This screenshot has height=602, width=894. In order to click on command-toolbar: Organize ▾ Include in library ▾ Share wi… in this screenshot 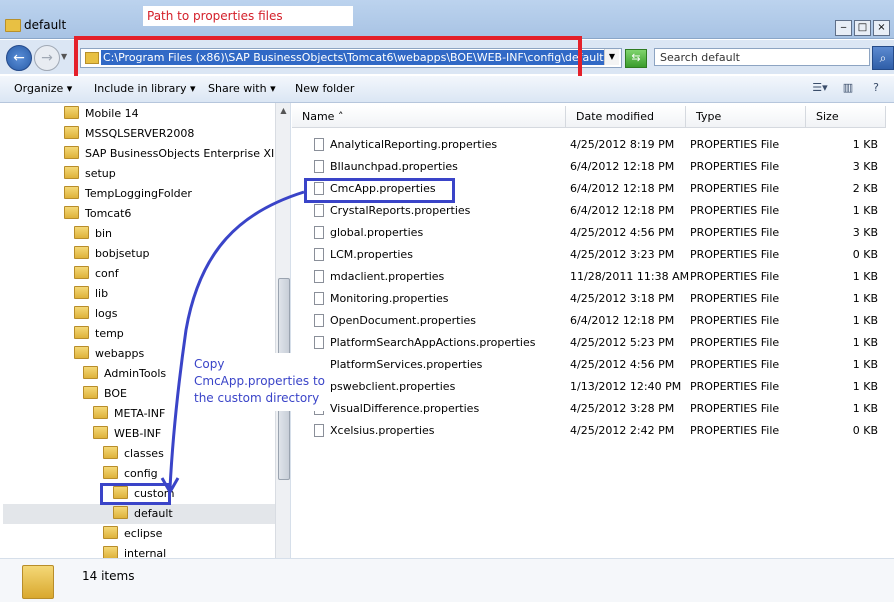, I will do `click(447, 89)`.